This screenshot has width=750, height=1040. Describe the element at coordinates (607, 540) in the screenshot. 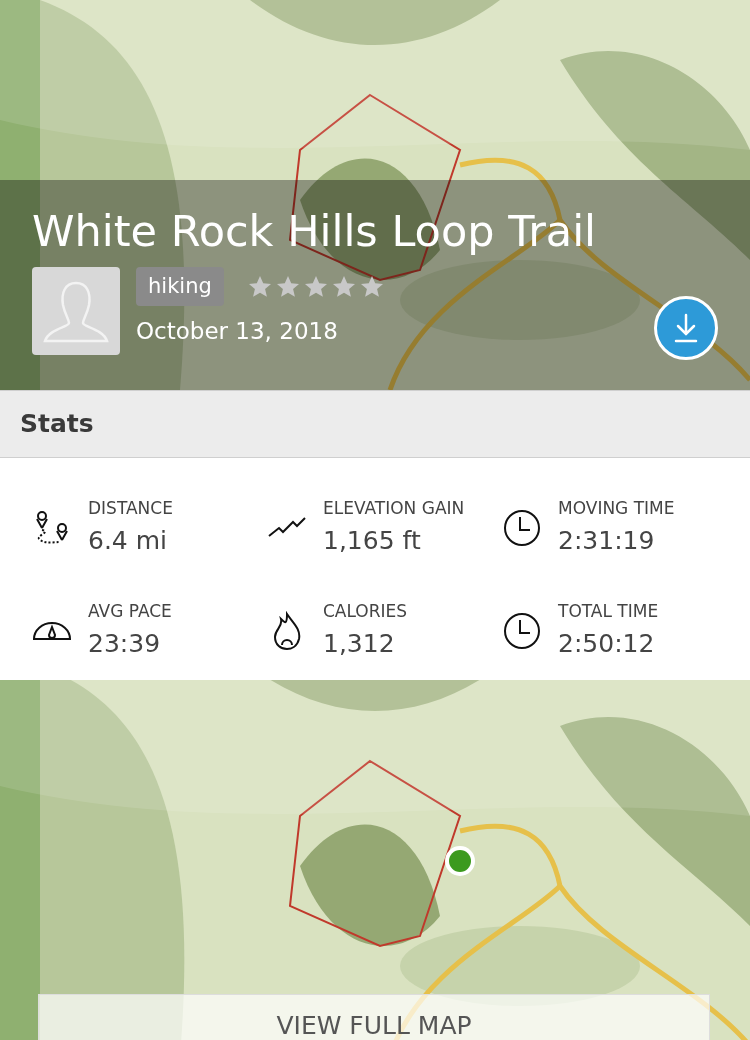

I see `stat-value: 2:31:19` at that location.